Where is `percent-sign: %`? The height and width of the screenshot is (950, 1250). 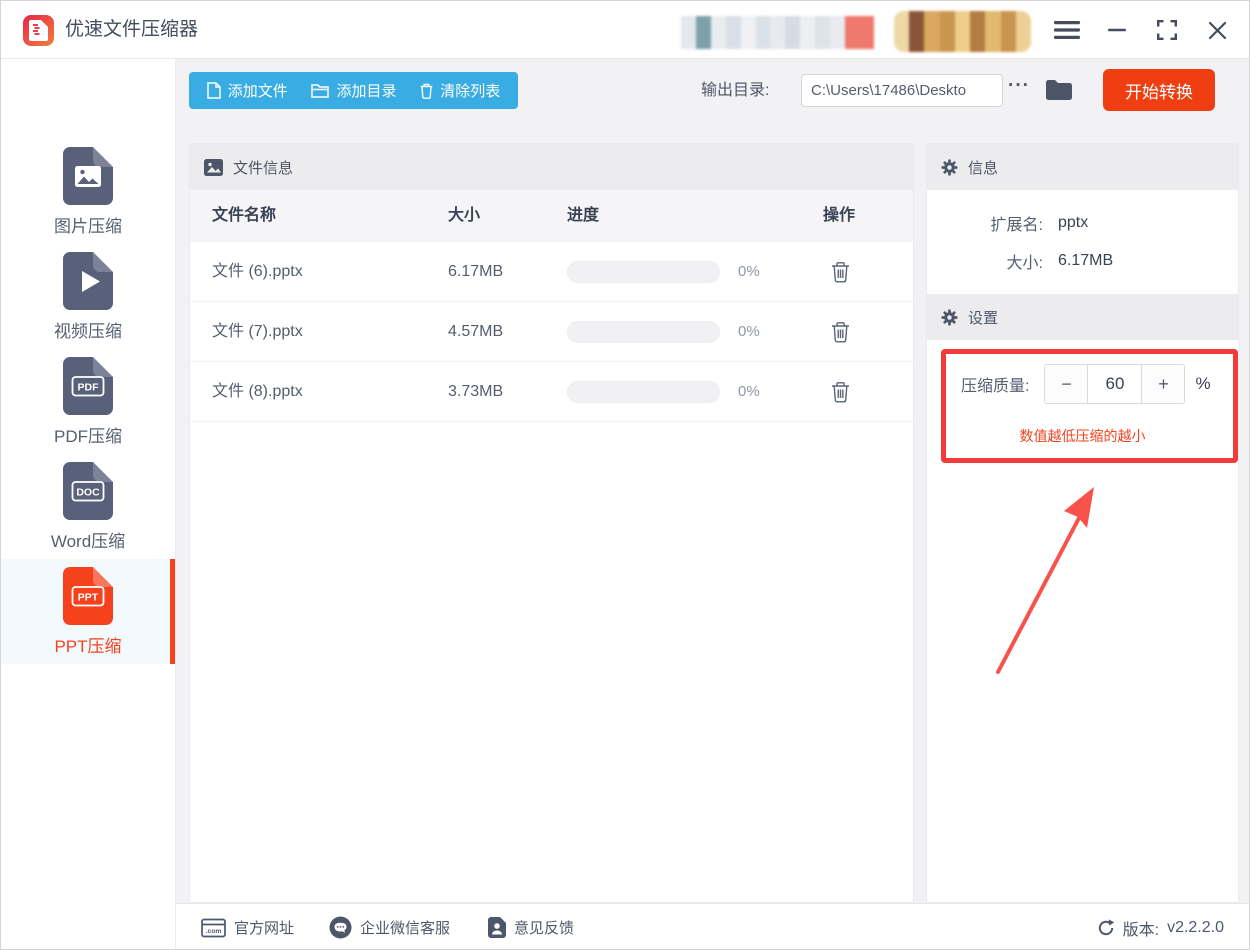
percent-sign: % is located at coordinates (1203, 383).